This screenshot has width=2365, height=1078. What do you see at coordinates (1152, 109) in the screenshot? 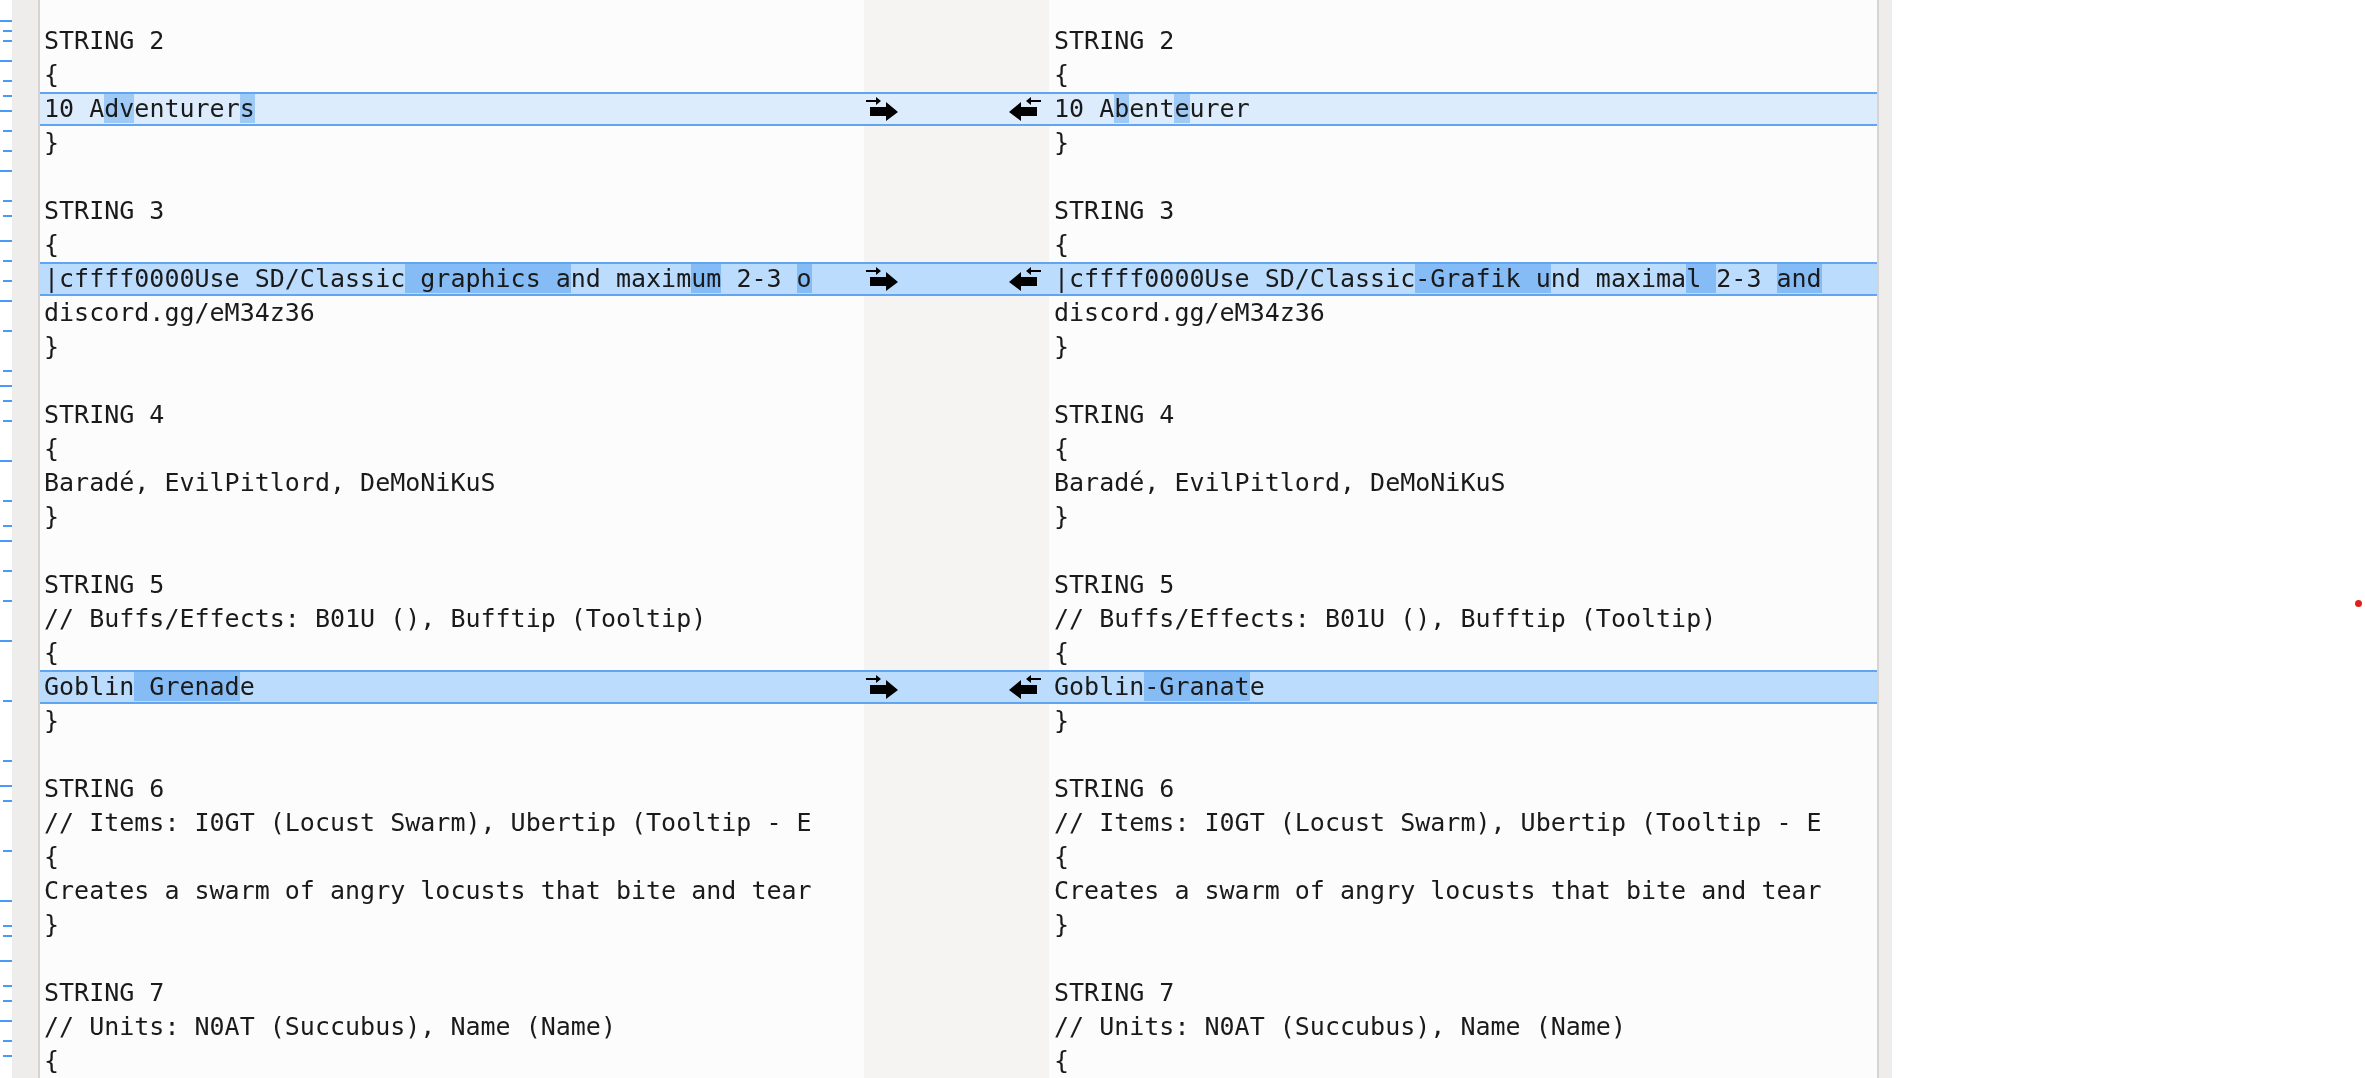
I see `code-line: 10 Abenteurer` at bounding box center [1152, 109].